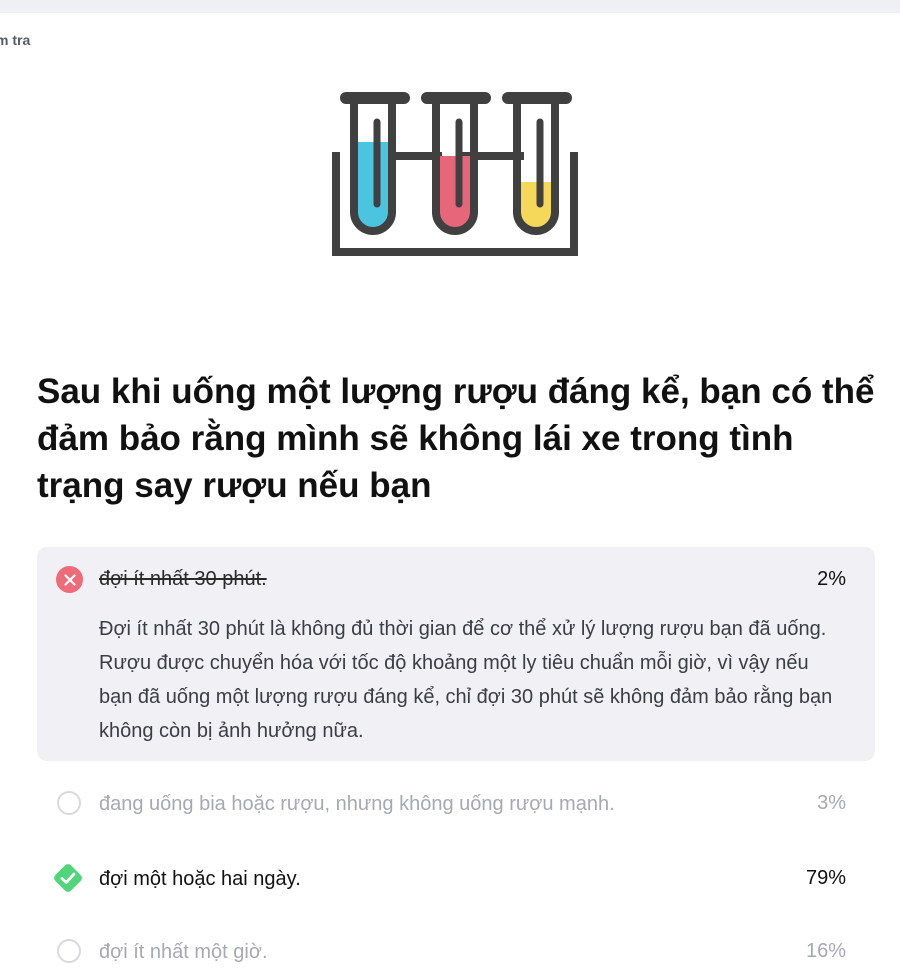 The height and width of the screenshot is (980, 900). What do you see at coordinates (183, 579) in the screenshot?
I see `answer-text: đợi ít nhất 30 phút.` at bounding box center [183, 579].